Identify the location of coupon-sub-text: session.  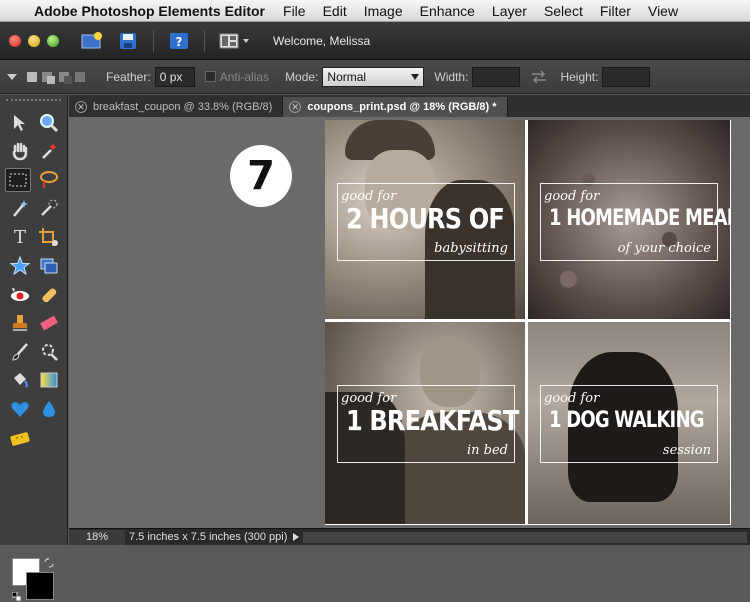
(686, 450).